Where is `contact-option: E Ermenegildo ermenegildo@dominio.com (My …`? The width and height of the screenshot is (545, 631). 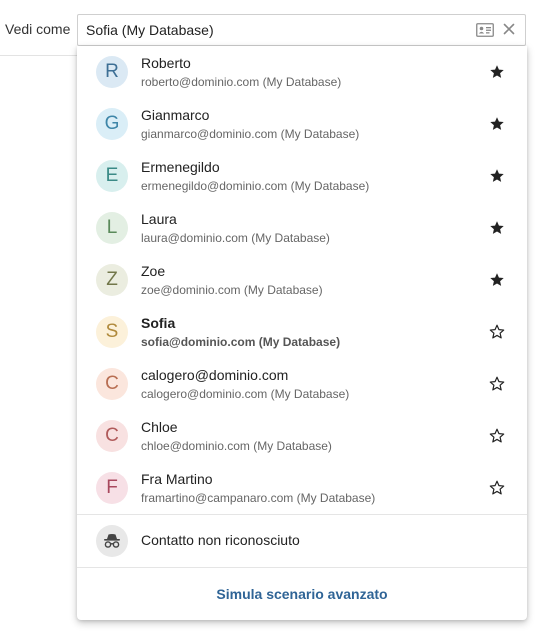
contact-option: E Ermenegildo ermenegildo@dominio.com (My … is located at coordinates (302, 176).